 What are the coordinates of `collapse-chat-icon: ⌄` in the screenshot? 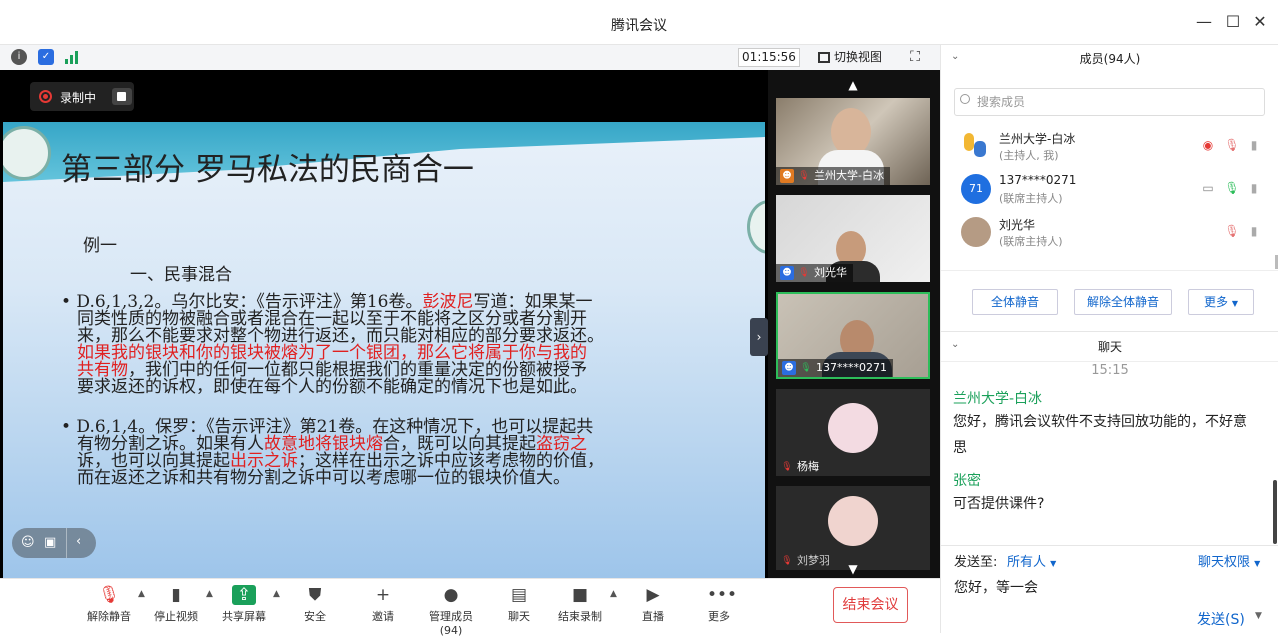 It's located at (955, 344).